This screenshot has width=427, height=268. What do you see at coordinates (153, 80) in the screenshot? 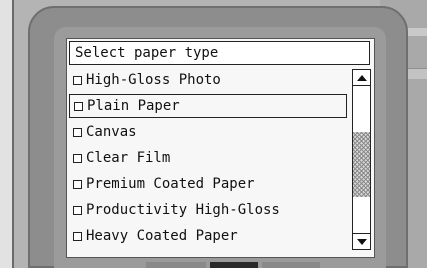
I see `list-item-label: High-Gloss Photo` at bounding box center [153, 80].